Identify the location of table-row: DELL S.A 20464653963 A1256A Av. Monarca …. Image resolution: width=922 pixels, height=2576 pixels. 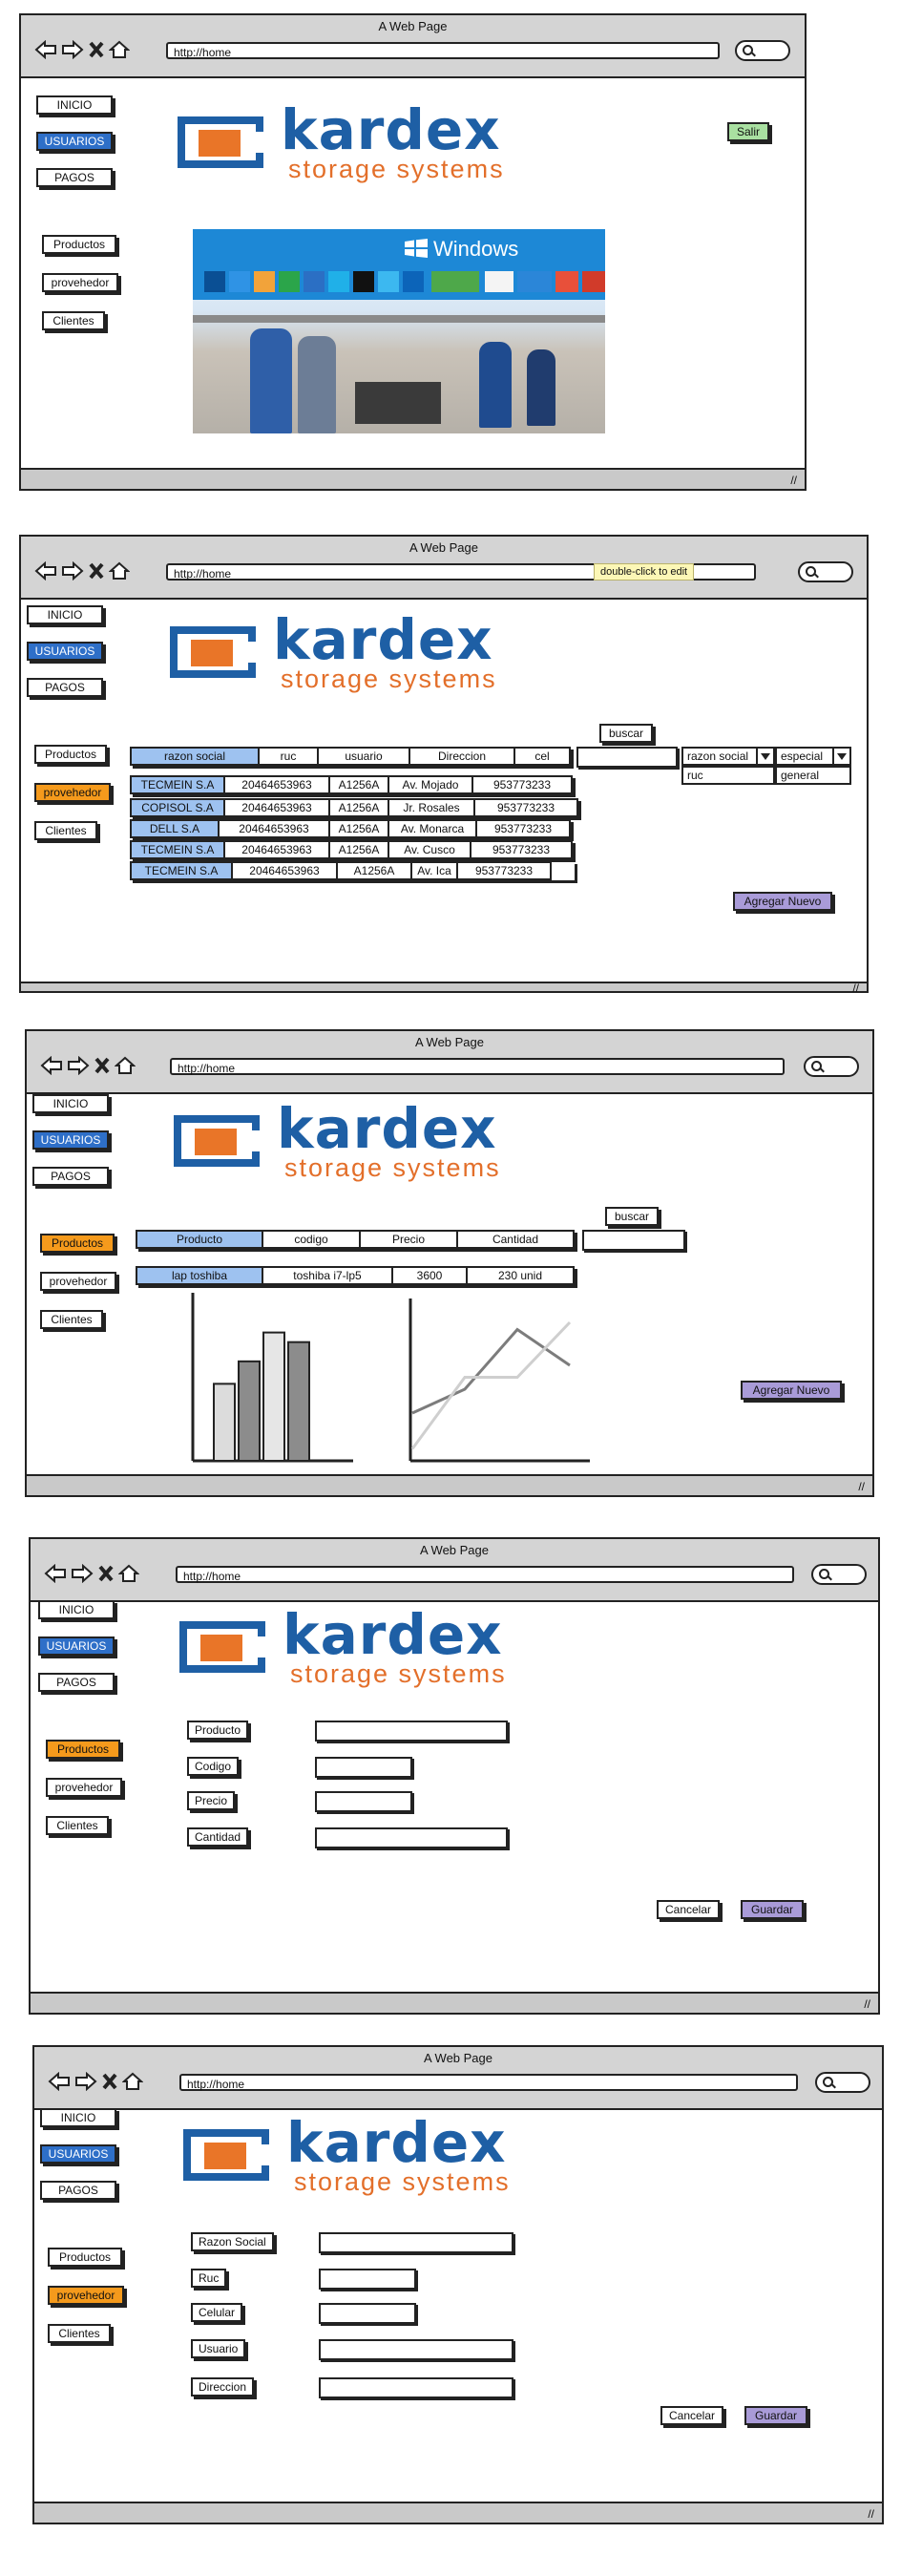
(350, 828).